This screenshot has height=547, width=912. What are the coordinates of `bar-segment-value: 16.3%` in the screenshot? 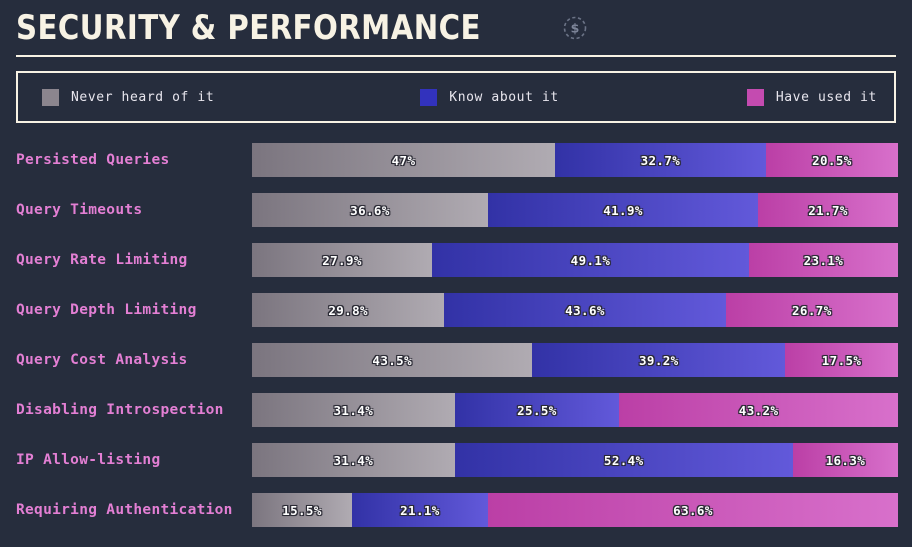 It's located at (845, 460).